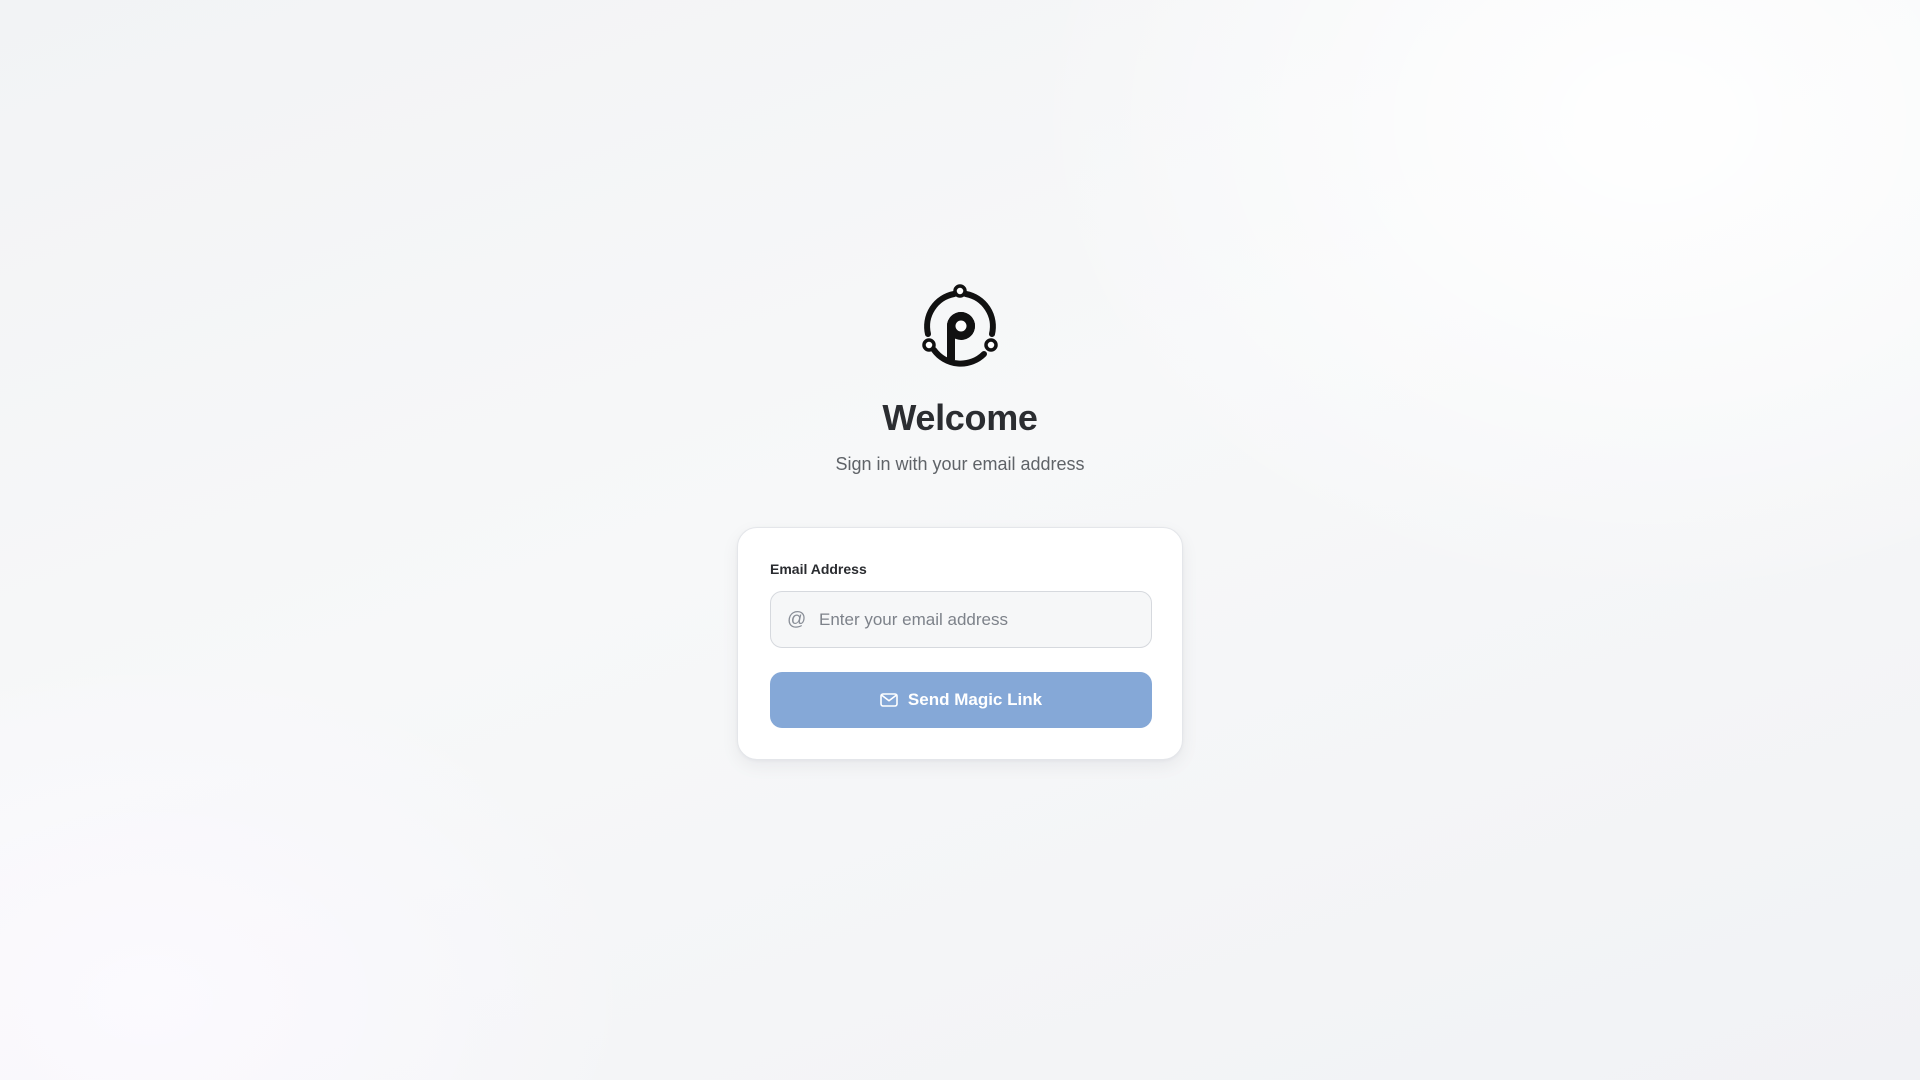 The image size is (1920, 1080). Describe the element at coordinates (960, 417) in the screenshot. I see `page-title: Welcome` at that location.